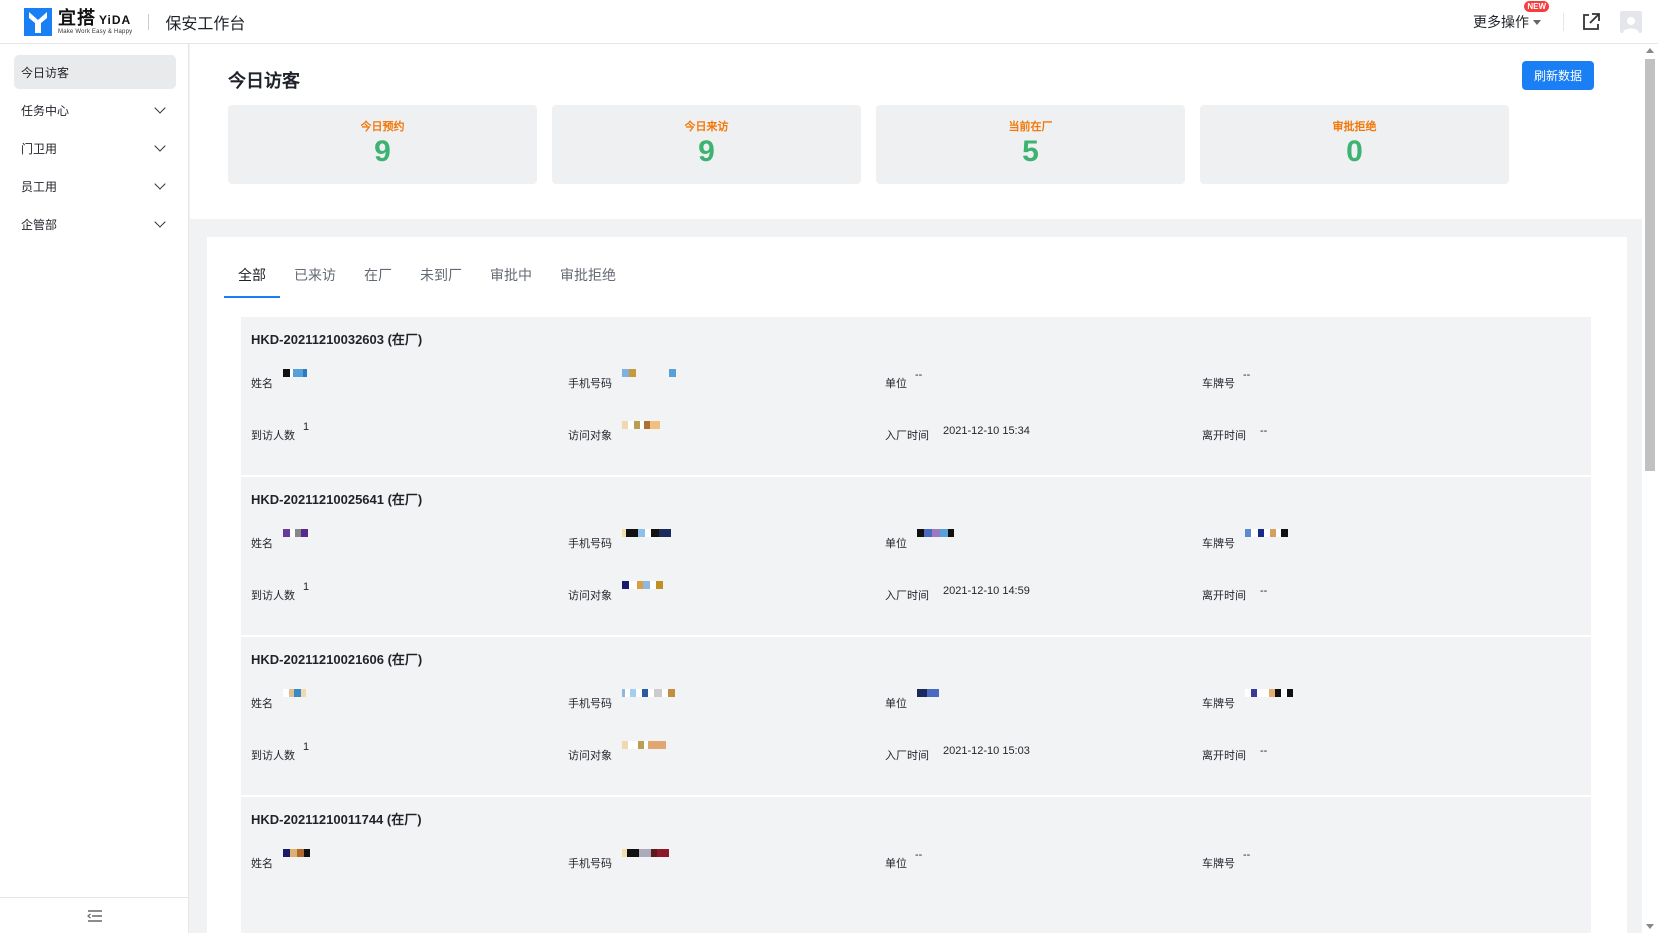 Image resolution: width=1658 pixels, height=933 pixels. Describe the element at coordinates (39, 224) in the screenshot. I see `sidebar-item-label: 企管部` at that location.